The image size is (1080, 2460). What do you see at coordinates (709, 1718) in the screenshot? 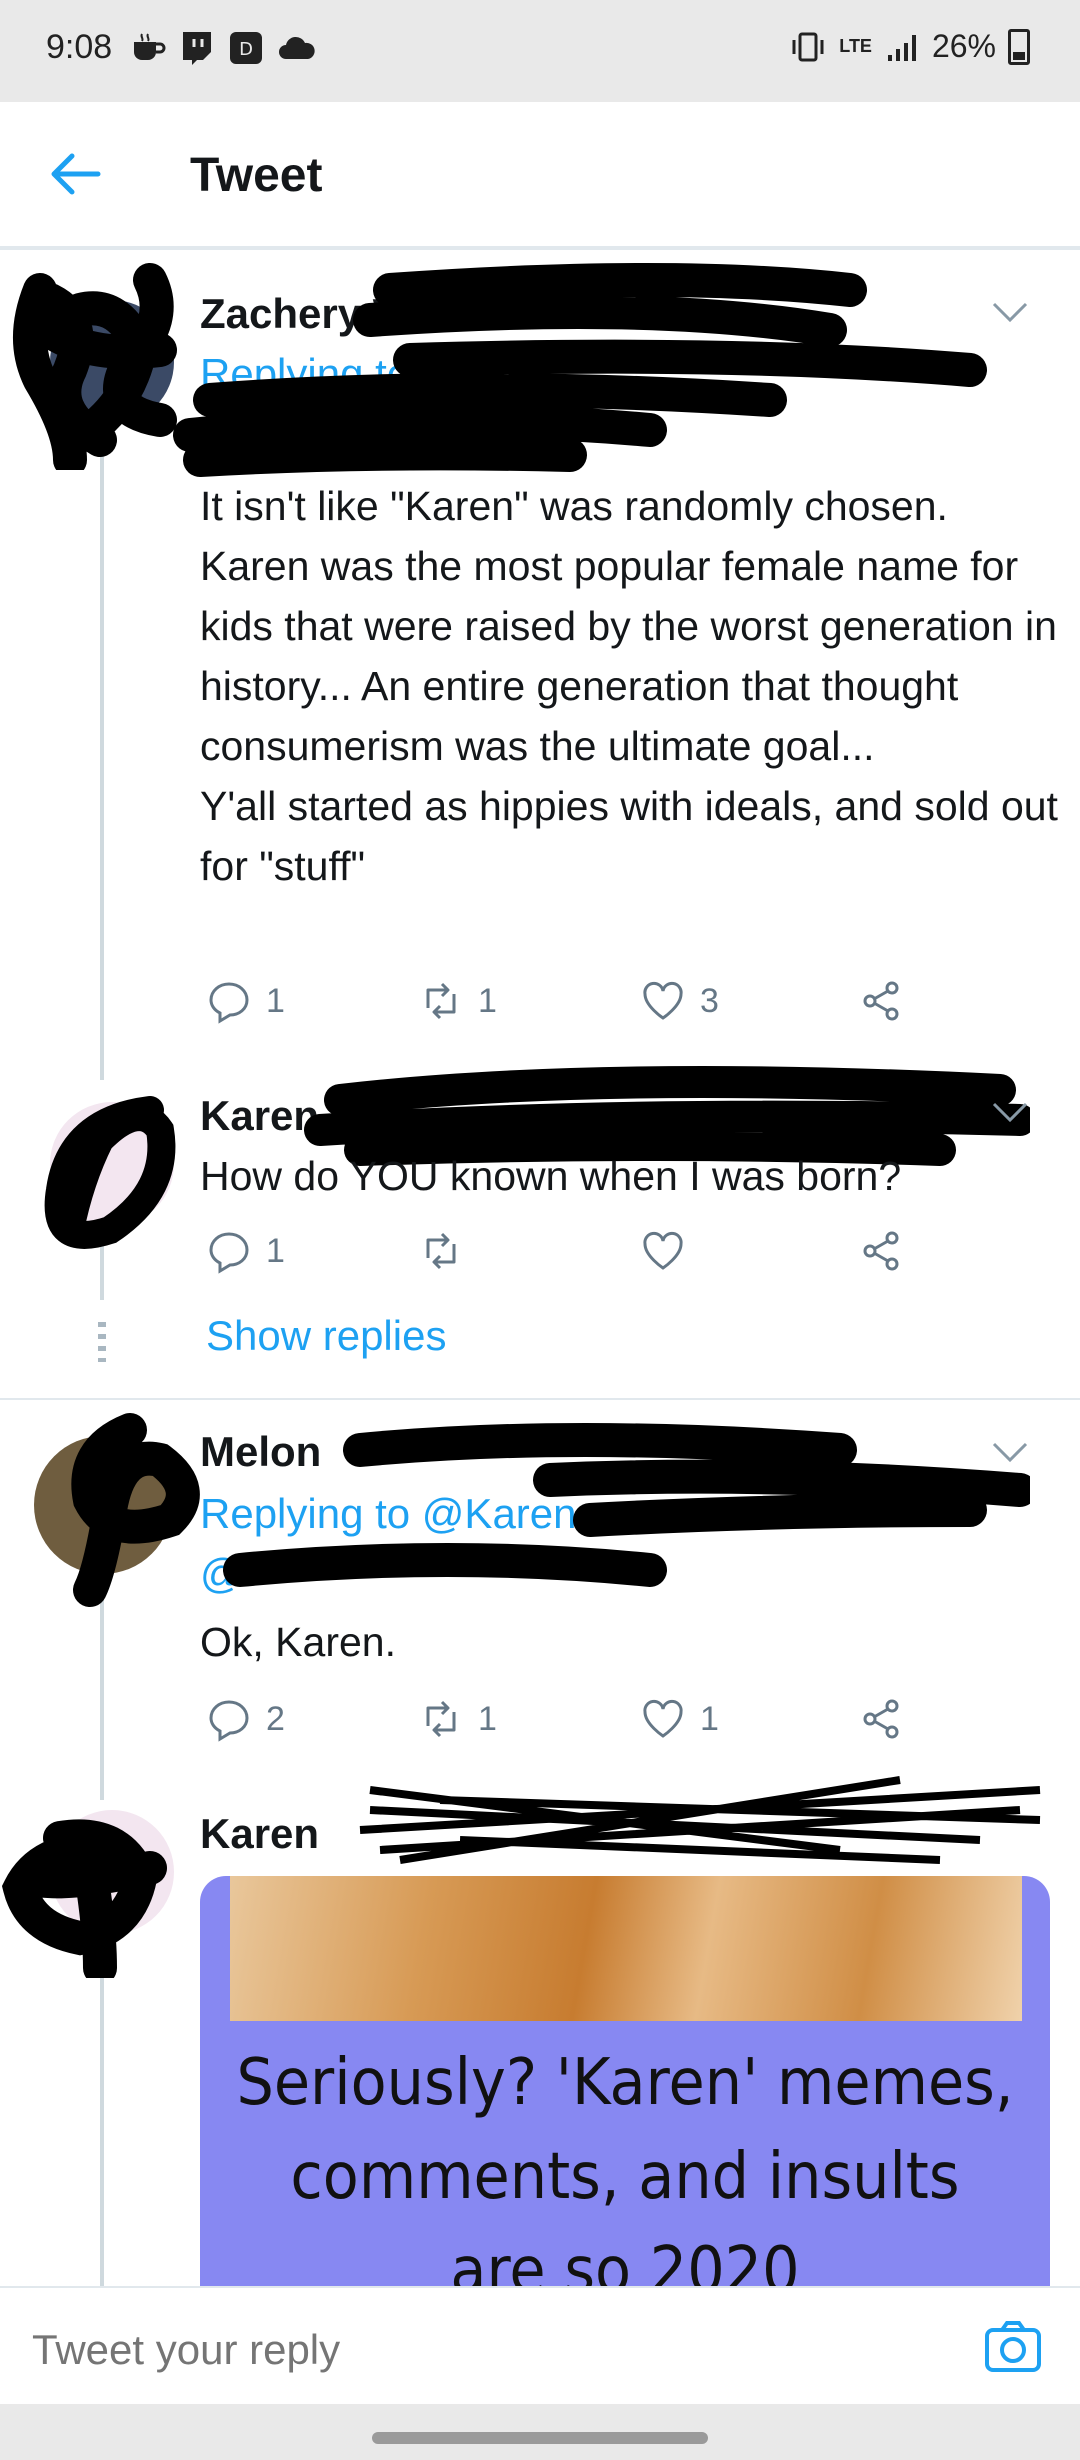
I see `like-count: 1` at bounding box center [709, 1718].